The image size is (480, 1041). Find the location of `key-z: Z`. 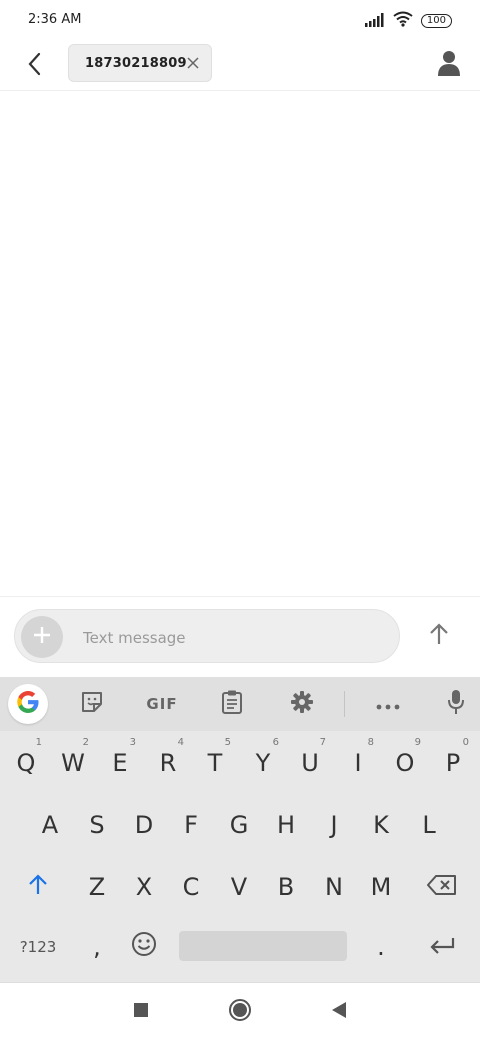

key-z: Z is located at coordinates (97, 887).